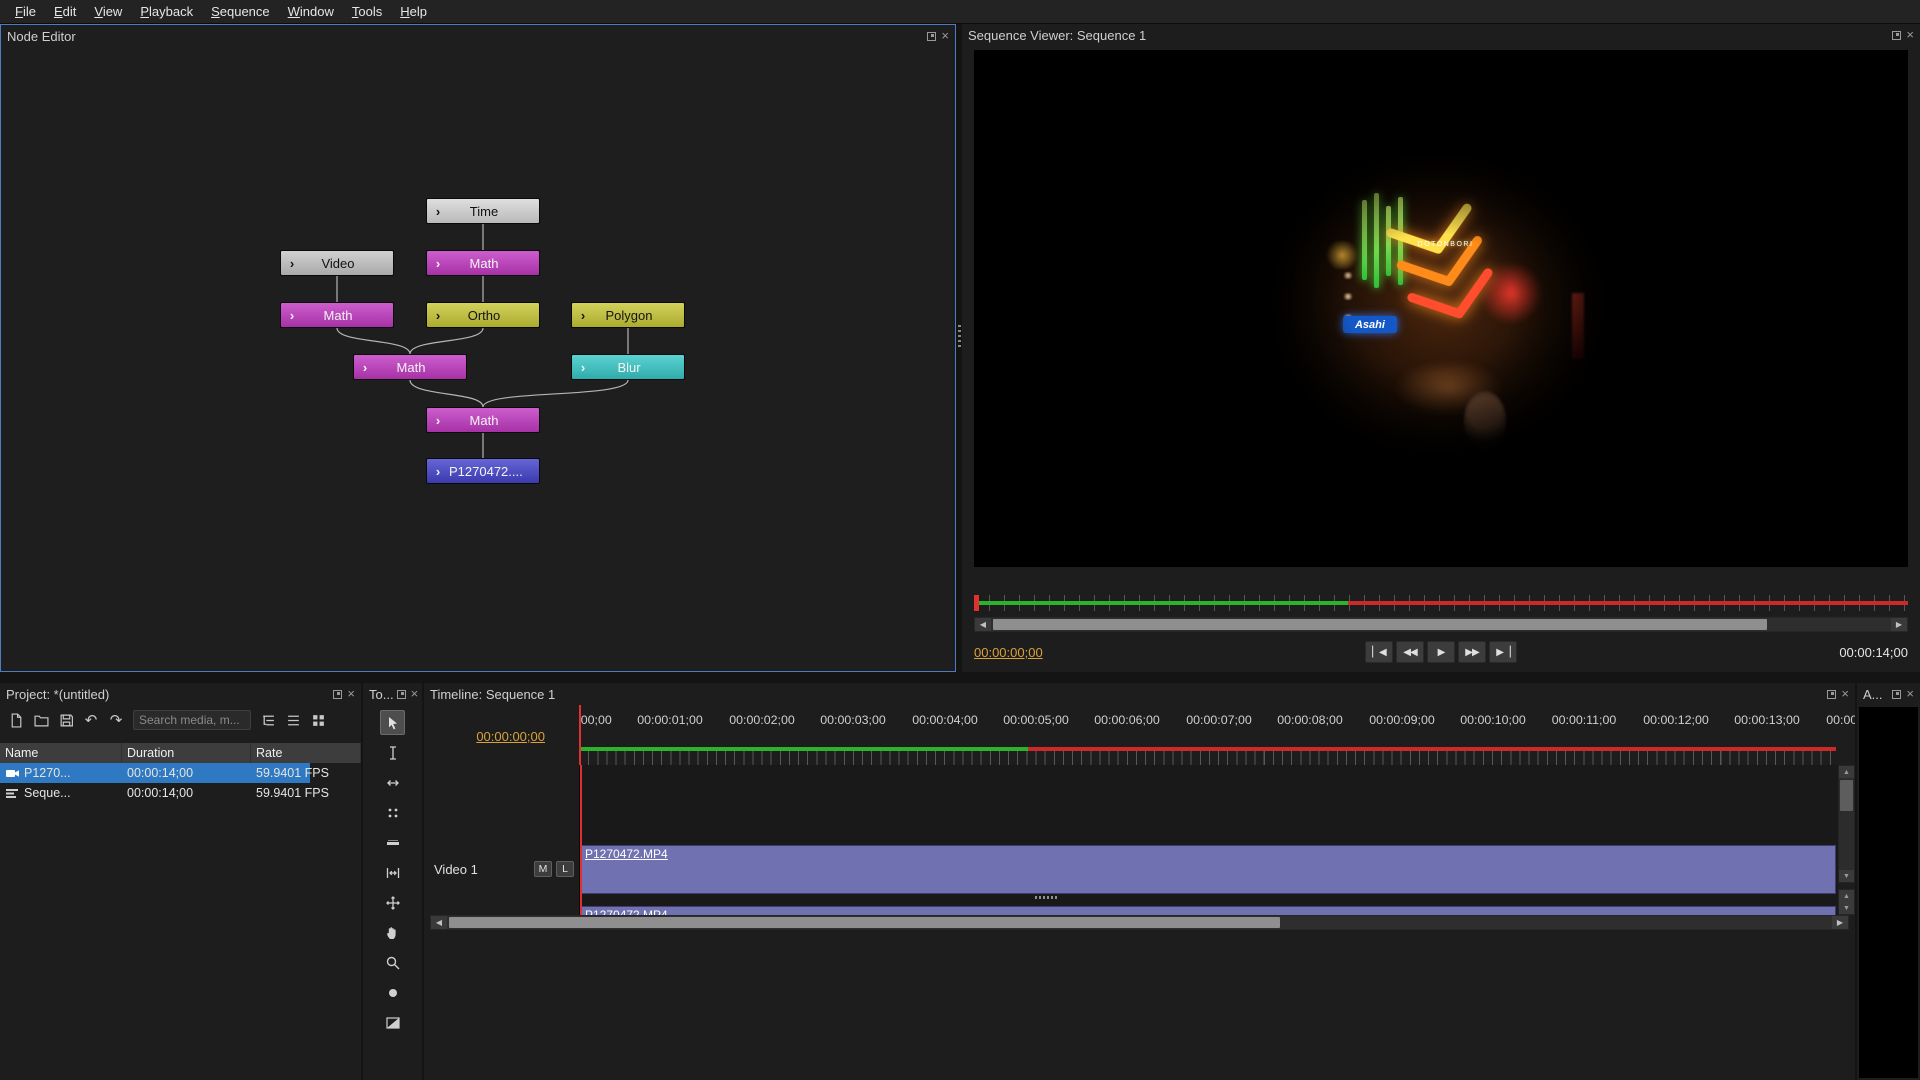 Image resolution: width=1920 pixels, height=1080 pixels. I want to click on node-math-2: › Math, so click(337, 315).